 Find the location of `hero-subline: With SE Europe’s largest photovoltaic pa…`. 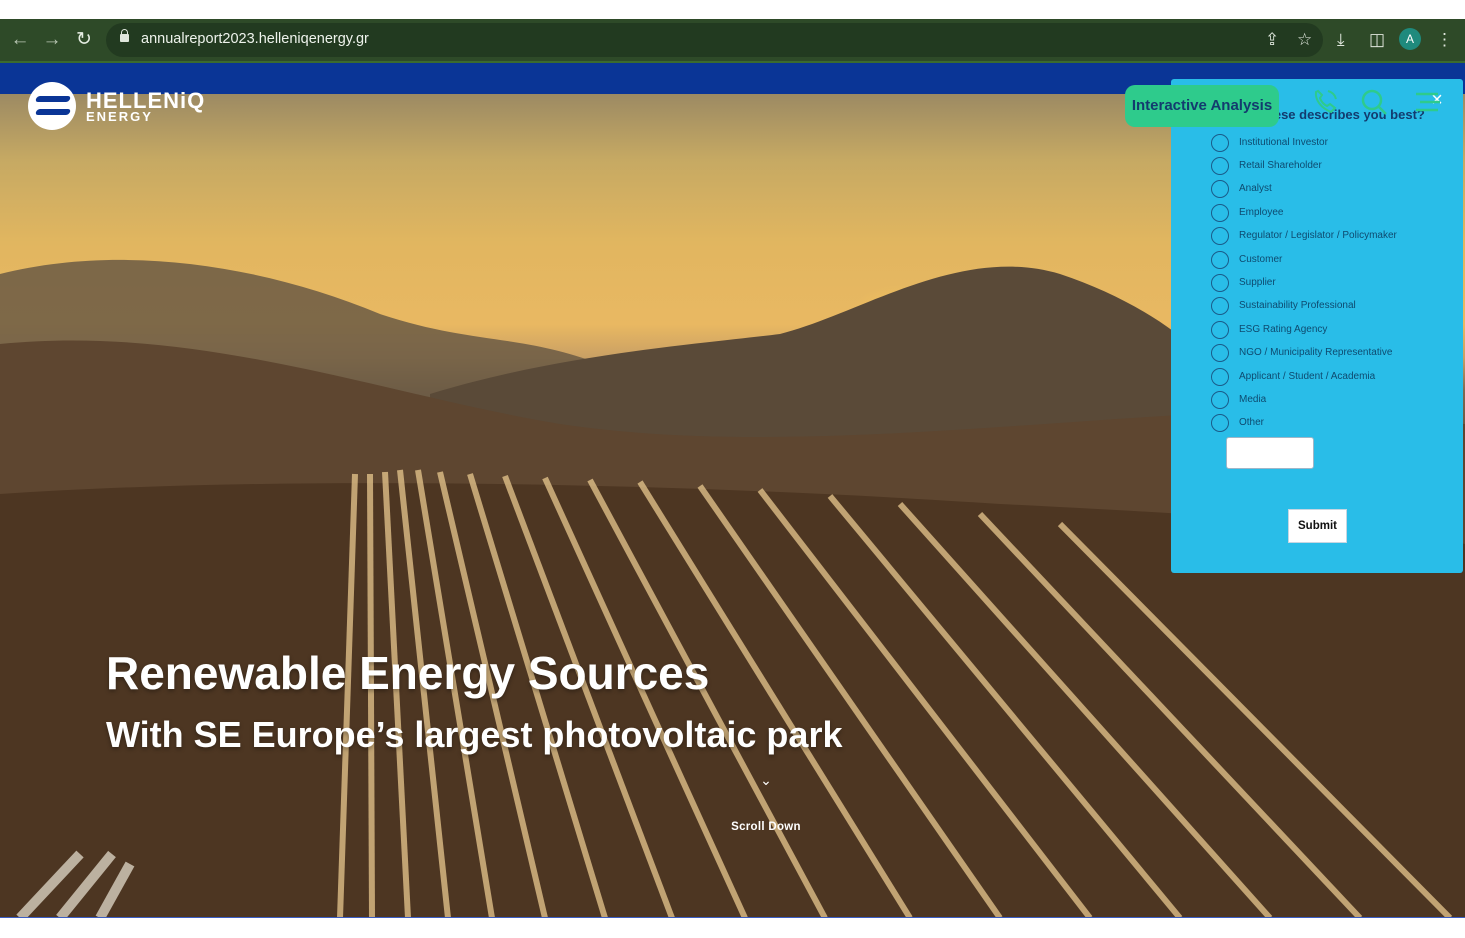

hero-subline: With SE Europe’s largest photovoltaic pa… is located at coordinates (474, 734).